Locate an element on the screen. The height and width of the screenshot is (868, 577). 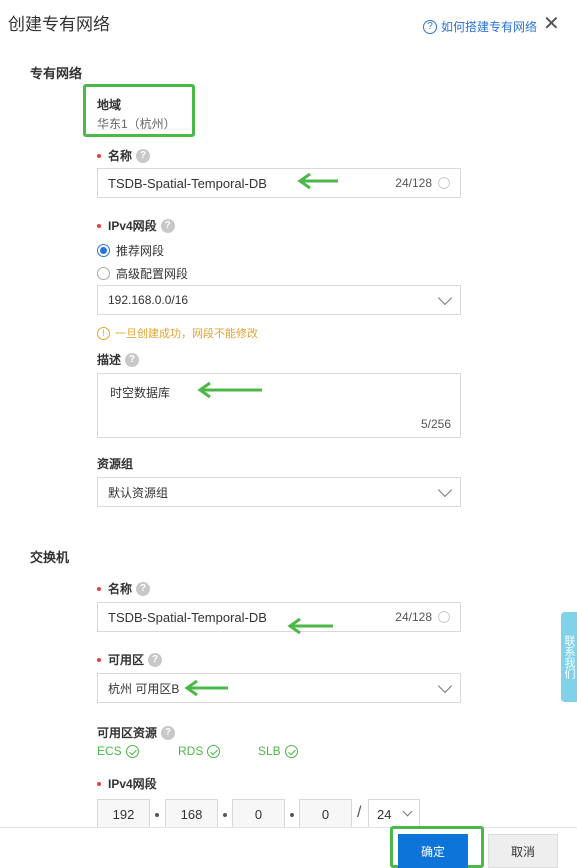
cancel-button: 取消 is located at coordinates (523, 851).